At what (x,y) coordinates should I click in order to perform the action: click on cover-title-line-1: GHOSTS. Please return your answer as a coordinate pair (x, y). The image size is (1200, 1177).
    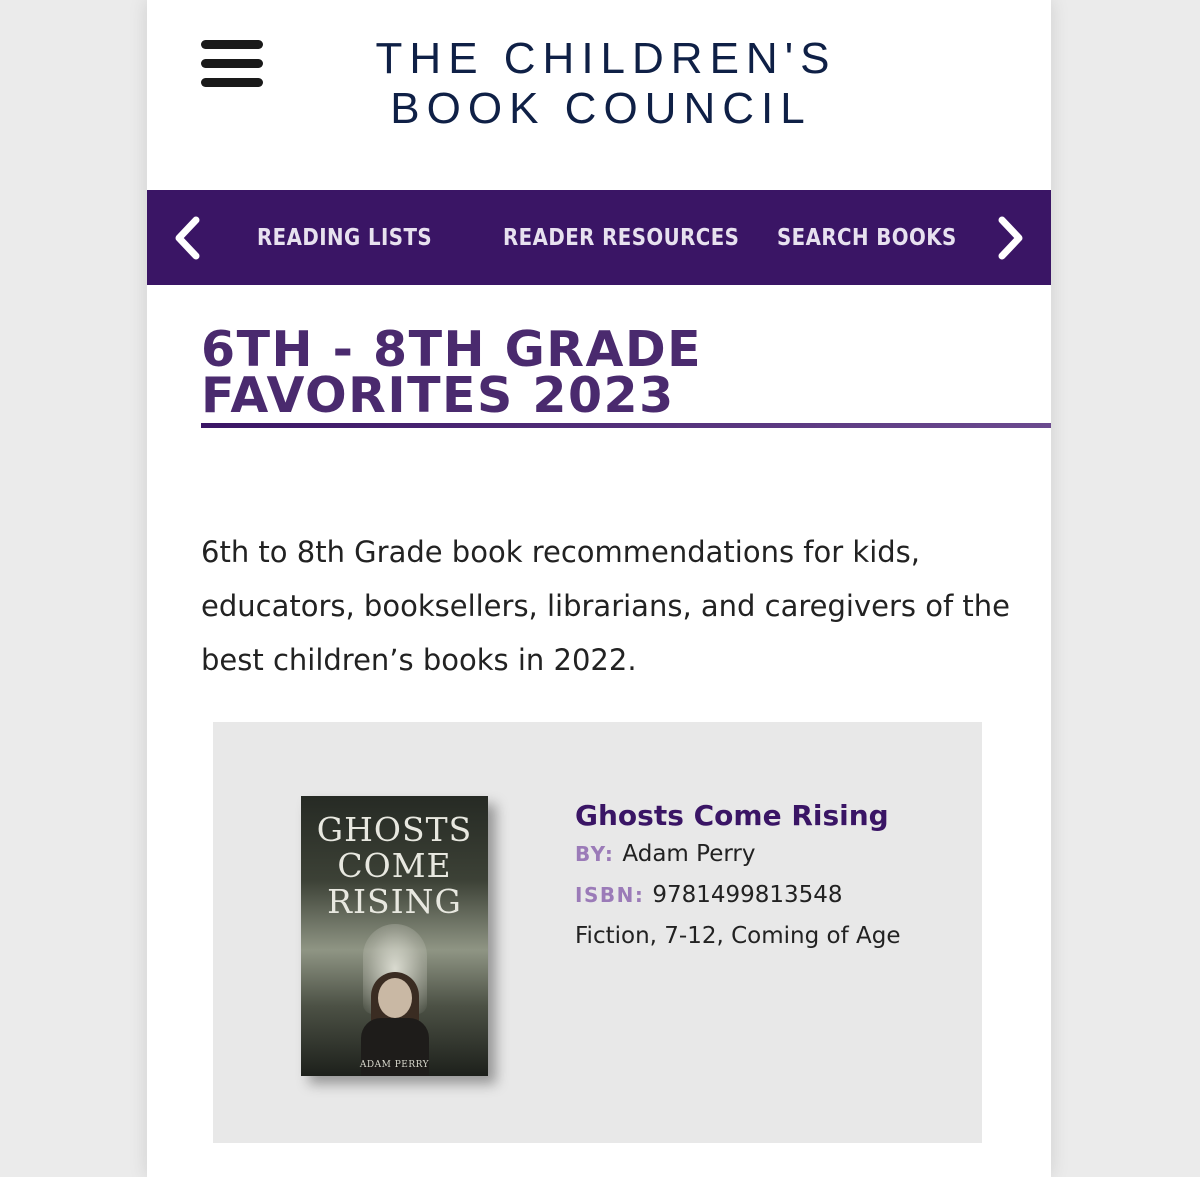
    Looking at the image, I should click on (394, 829).